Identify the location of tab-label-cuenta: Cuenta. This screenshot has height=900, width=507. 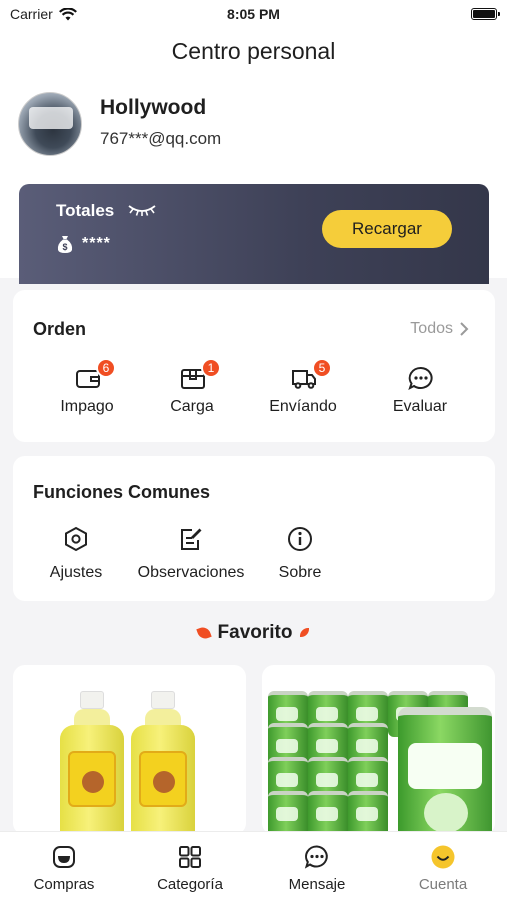
(443, 884).